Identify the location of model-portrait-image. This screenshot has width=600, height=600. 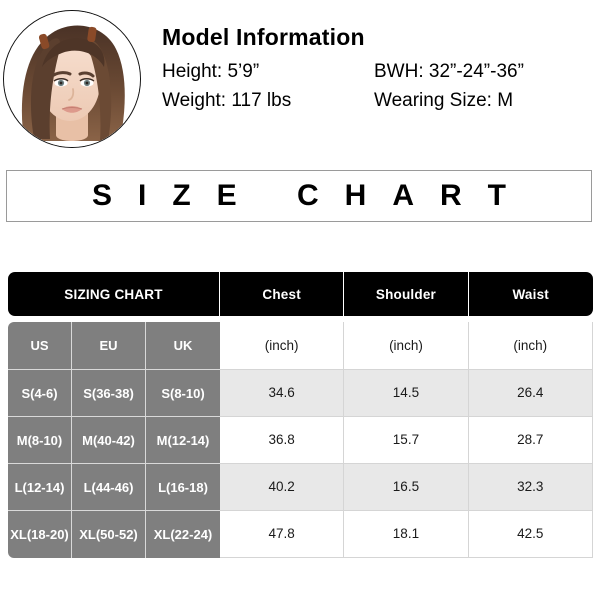
(72, 79).